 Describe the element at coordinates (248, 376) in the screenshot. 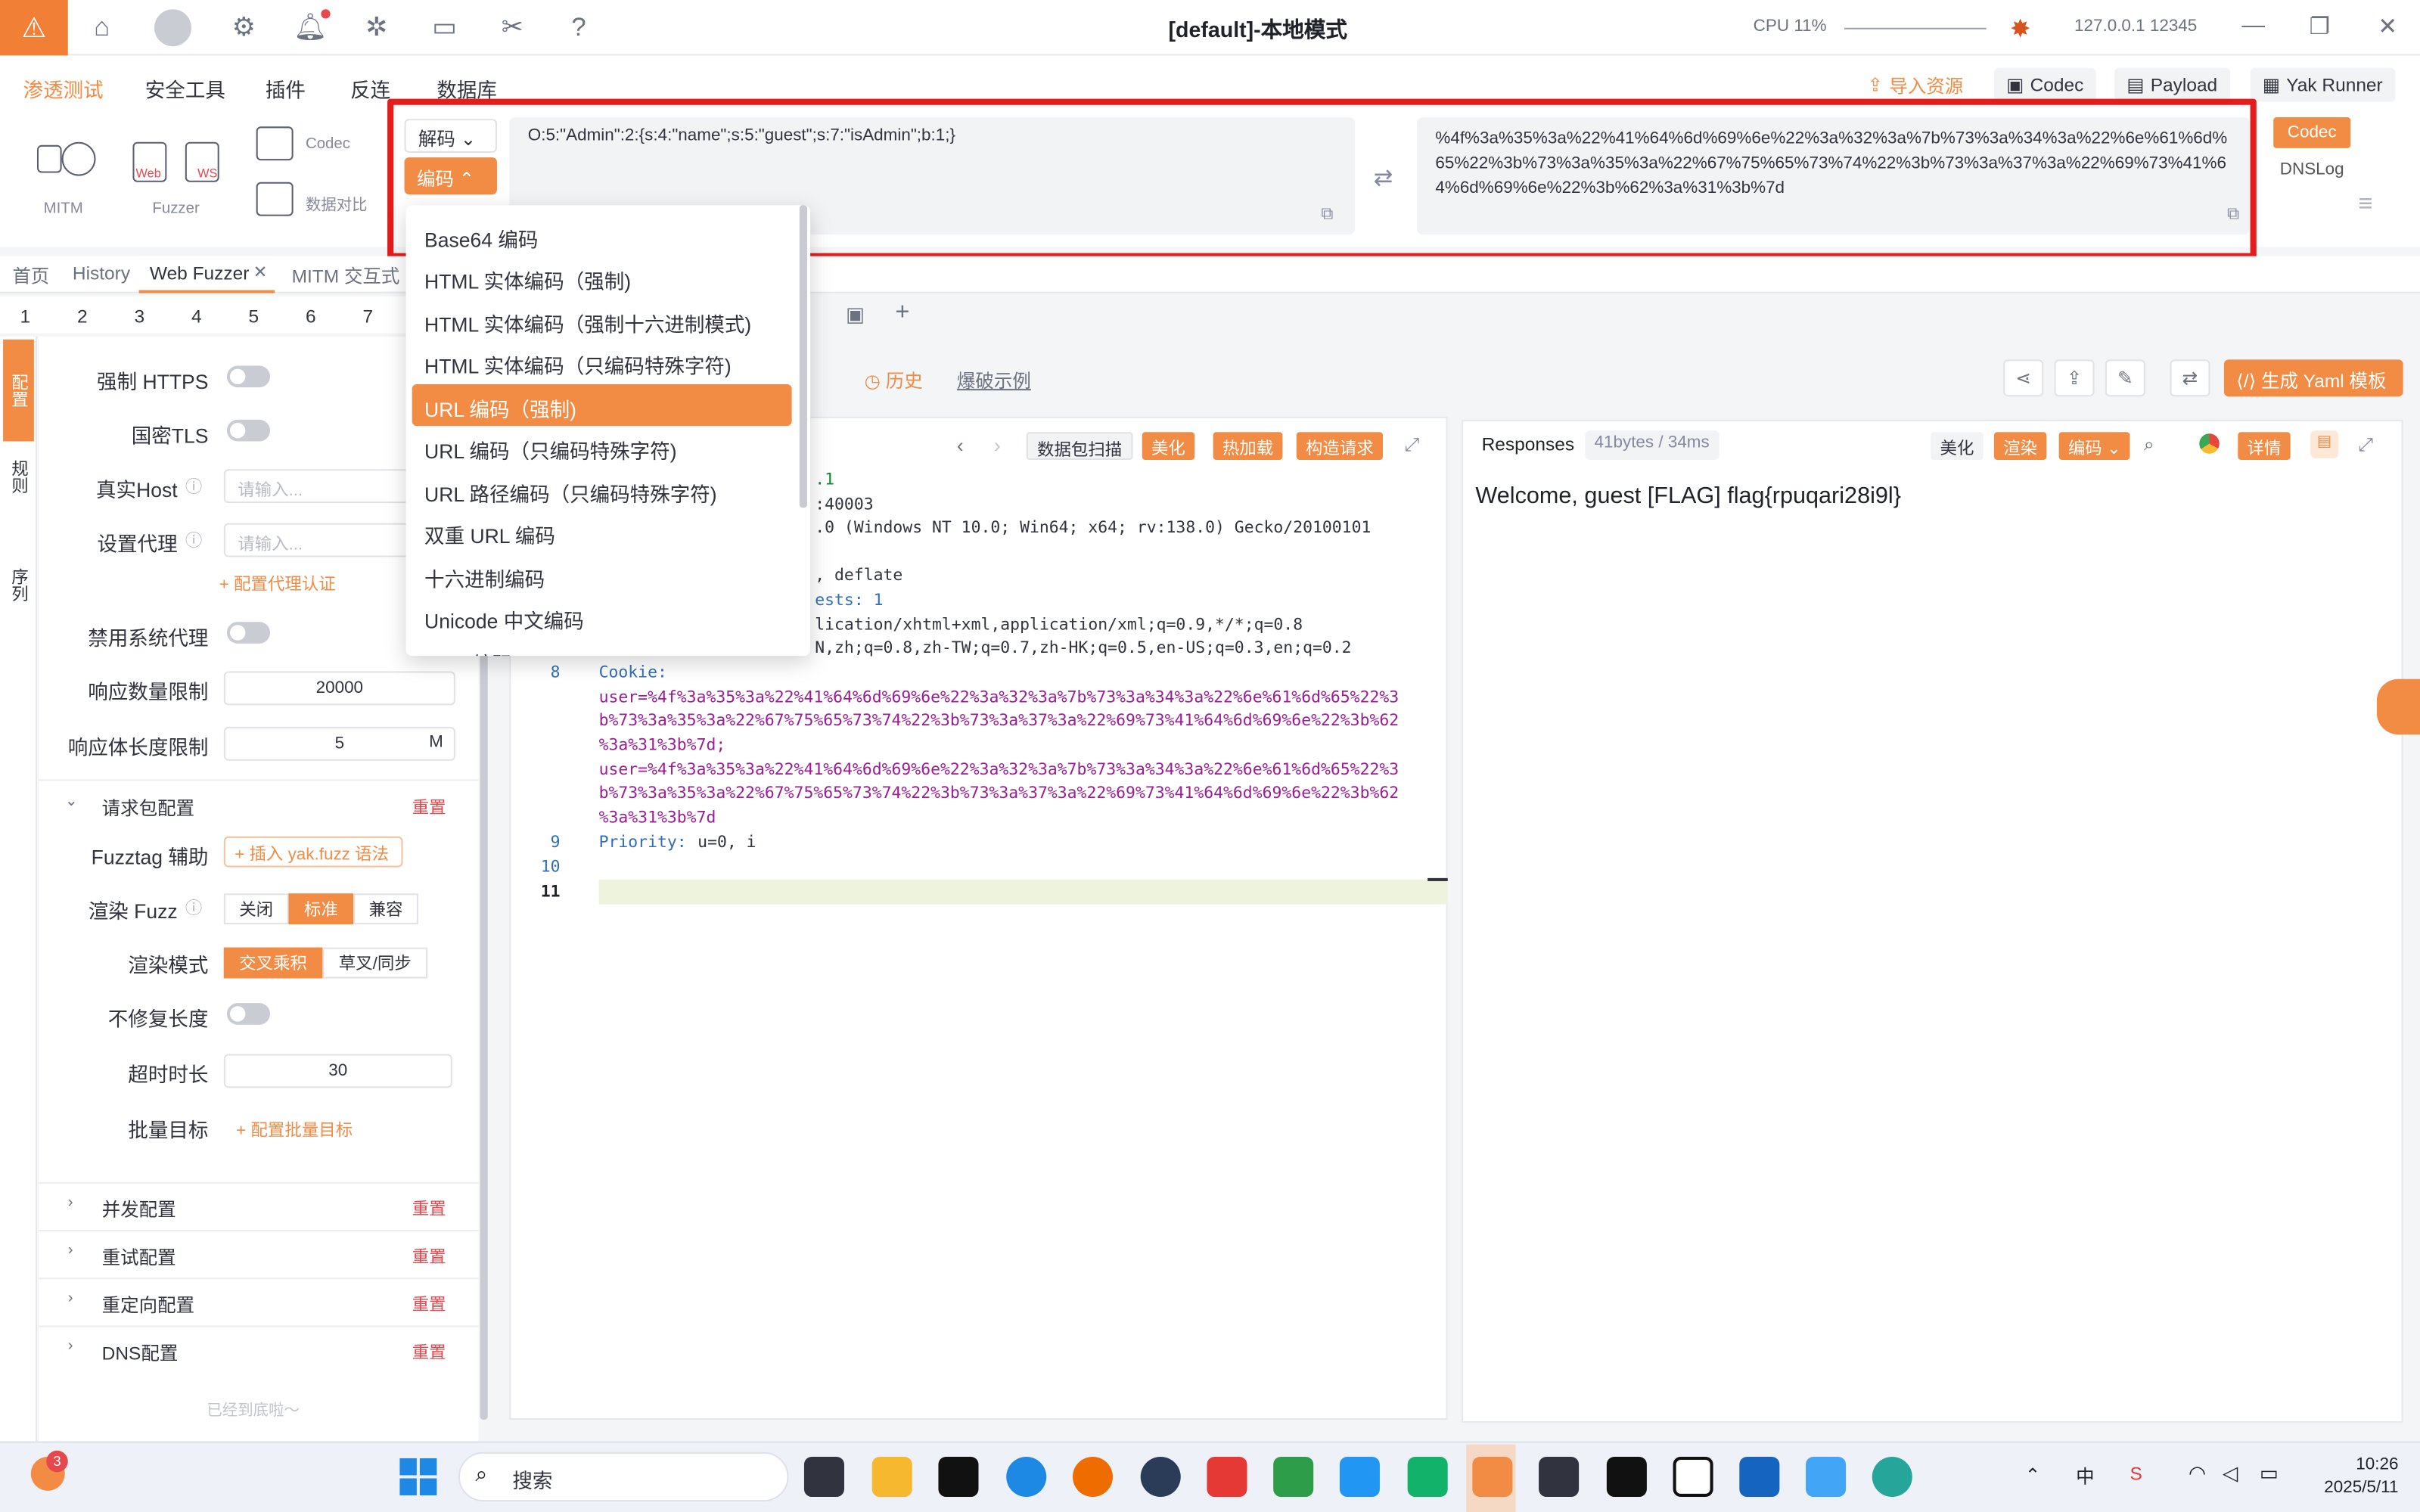

I see `force-https-toggle` at that location.